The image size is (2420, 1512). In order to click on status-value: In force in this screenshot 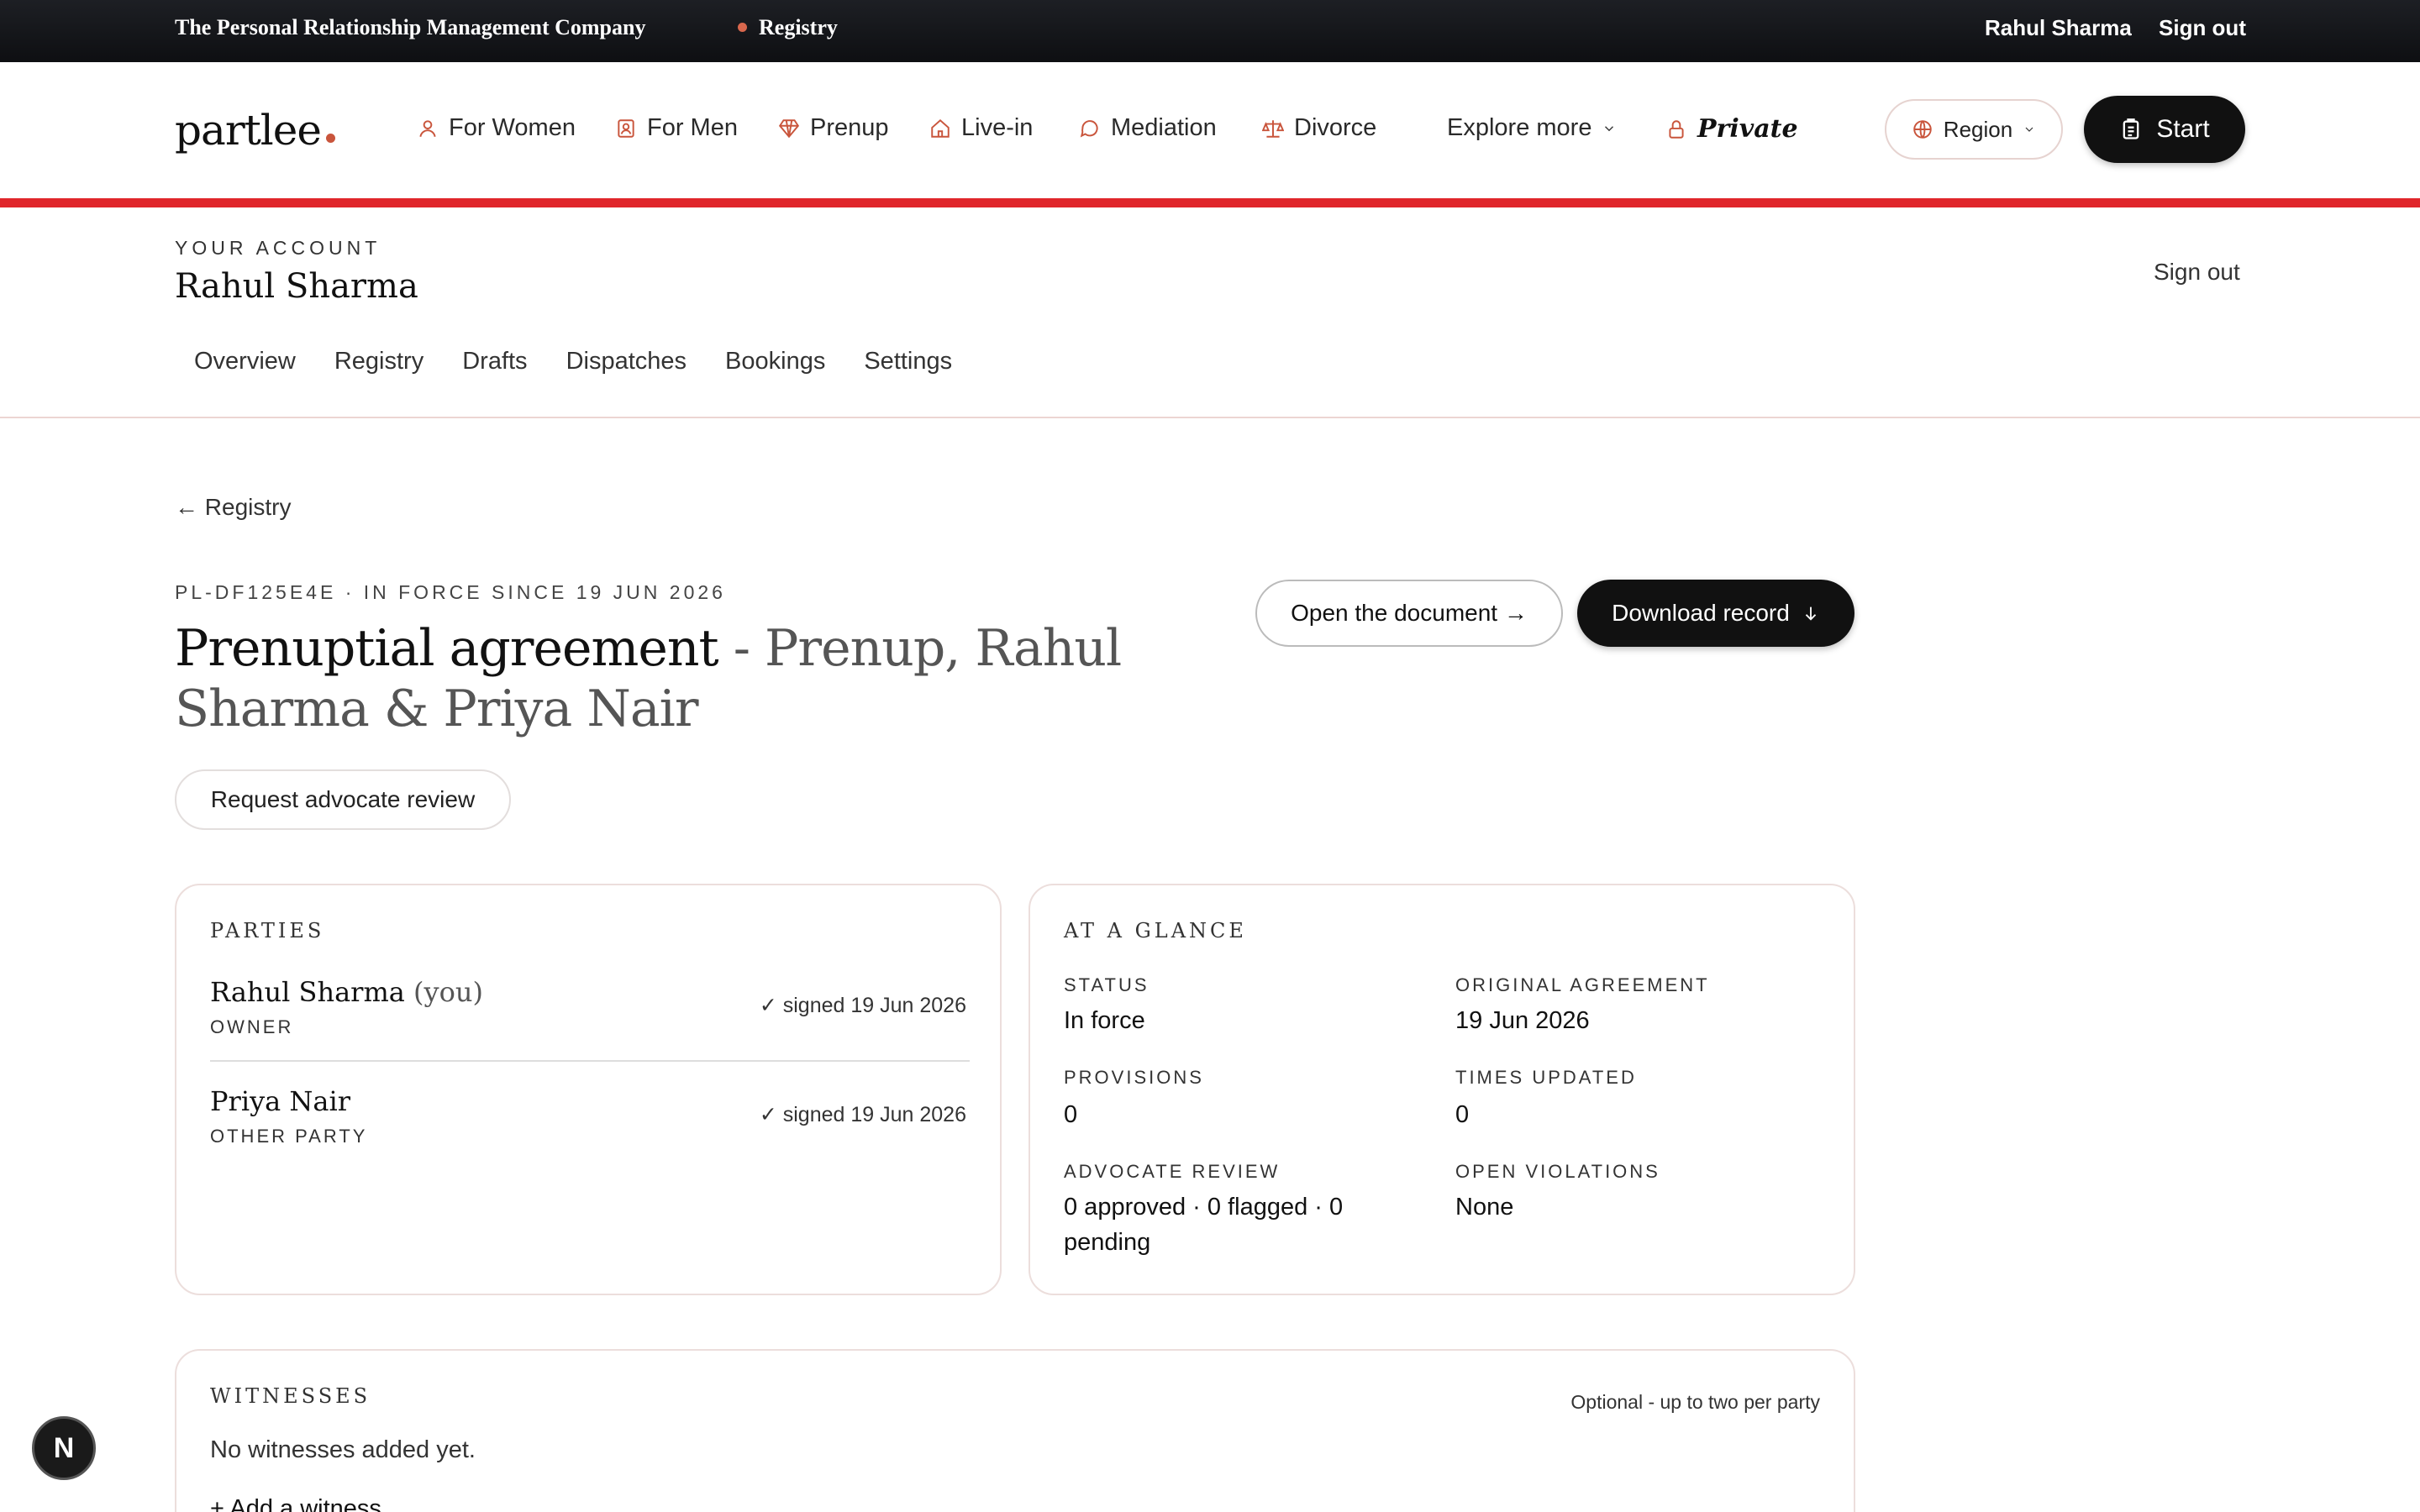, I will do `click(1104, 1020)`.